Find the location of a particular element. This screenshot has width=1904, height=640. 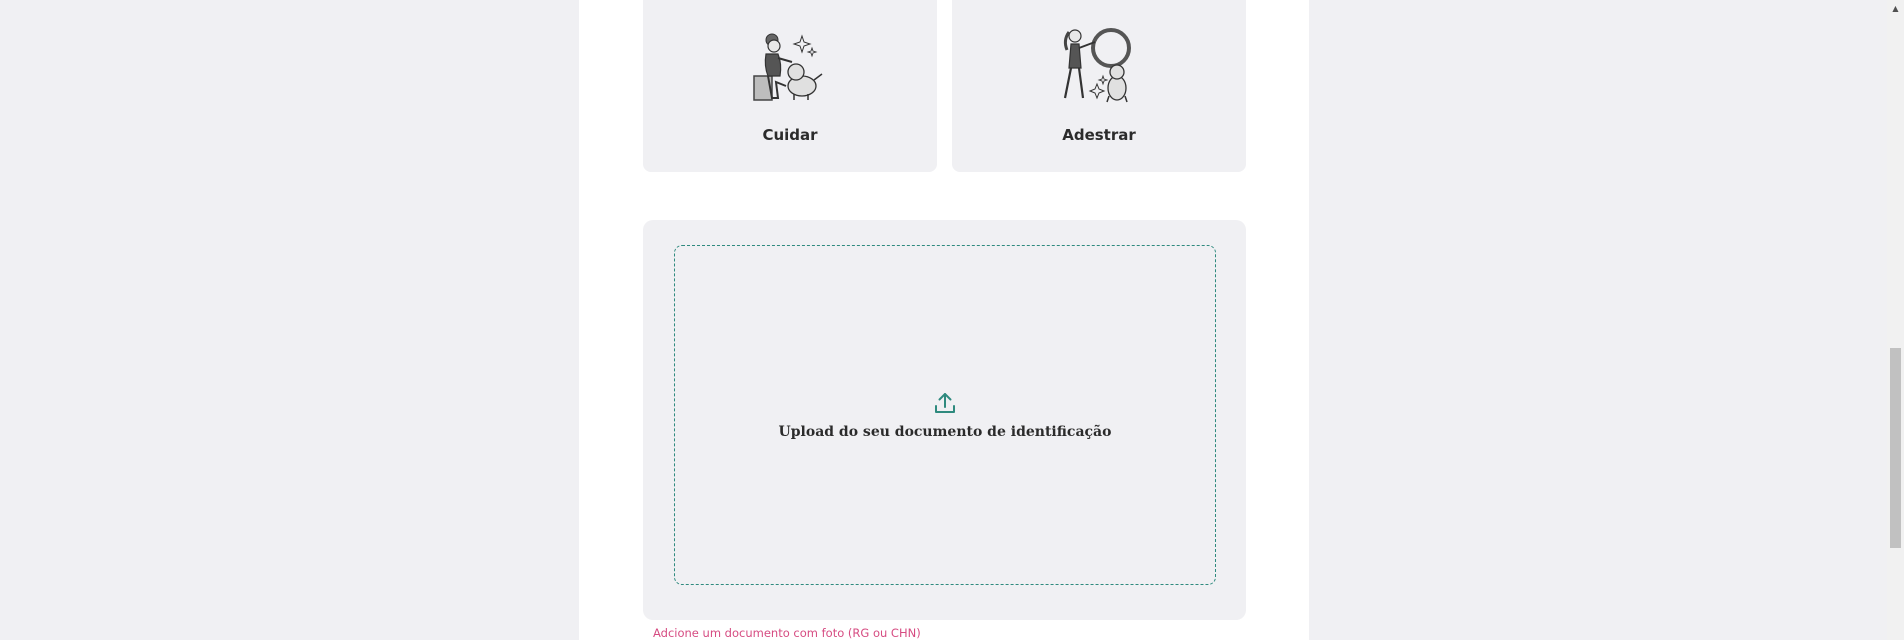

person-petting-dog-illustration is located at coordinates (788, 67).